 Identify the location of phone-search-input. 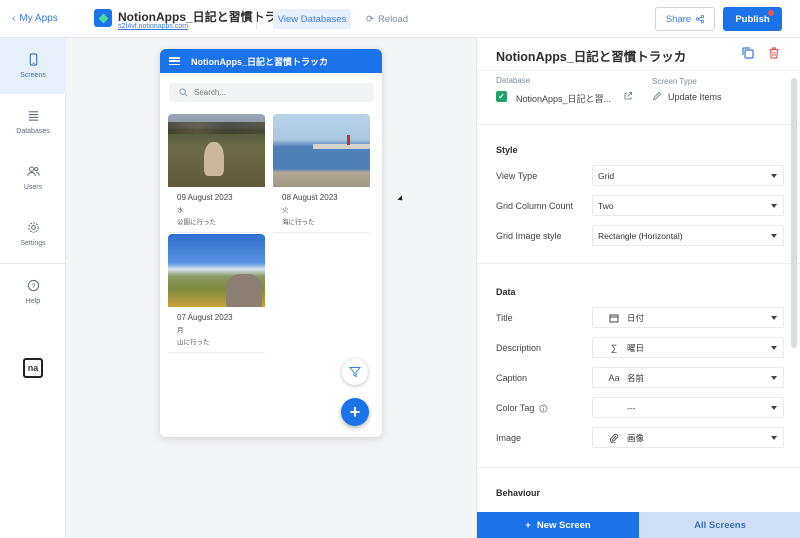
(274, 92).